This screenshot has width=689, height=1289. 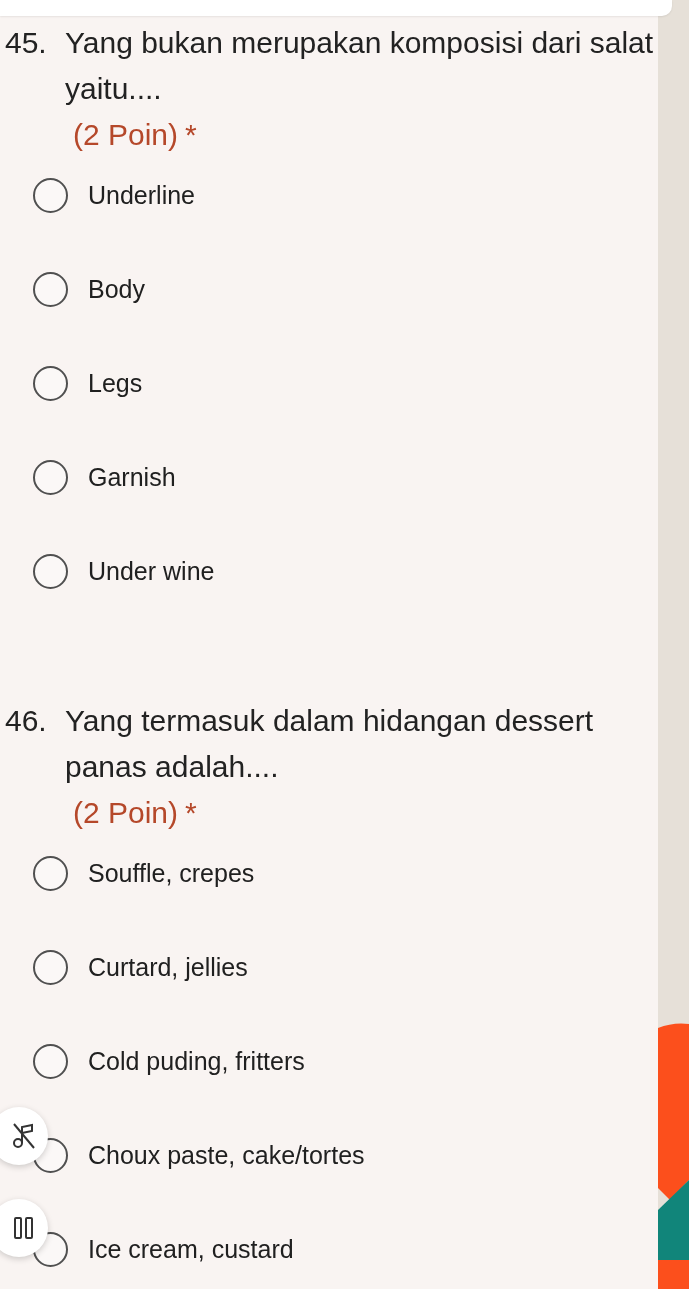 What do you see at coordinates (151, 571) in the screenshot?
I see `option-label: Under wine` at bounding box center [151, 571].